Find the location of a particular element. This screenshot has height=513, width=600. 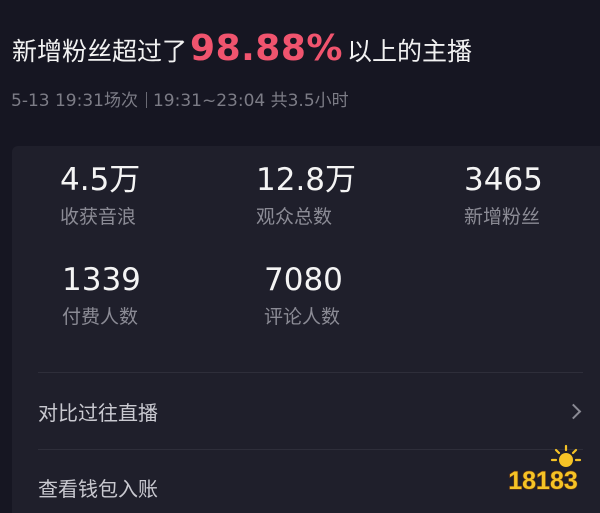

stat-viewers: 12.8万 观众总数 is located at coordinates (346, 196).